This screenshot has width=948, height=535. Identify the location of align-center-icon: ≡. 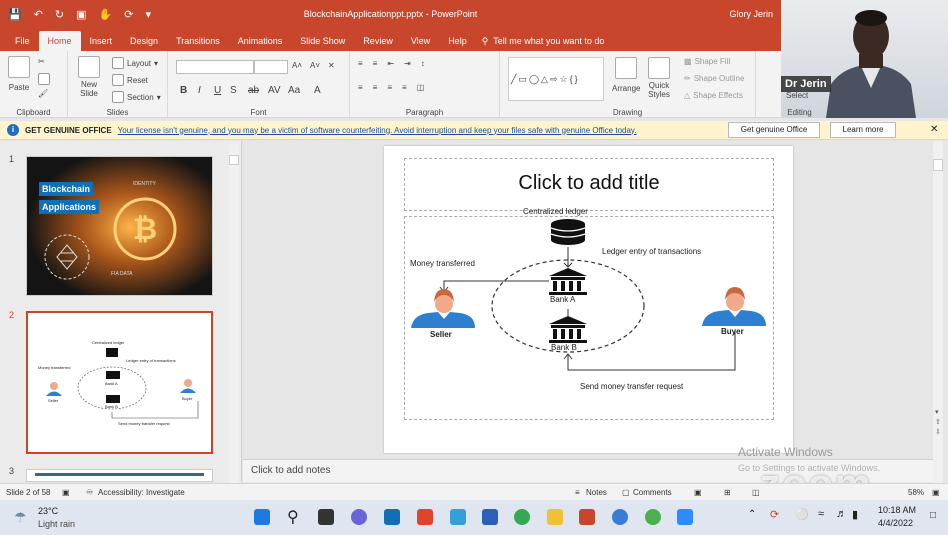
(375, 87).